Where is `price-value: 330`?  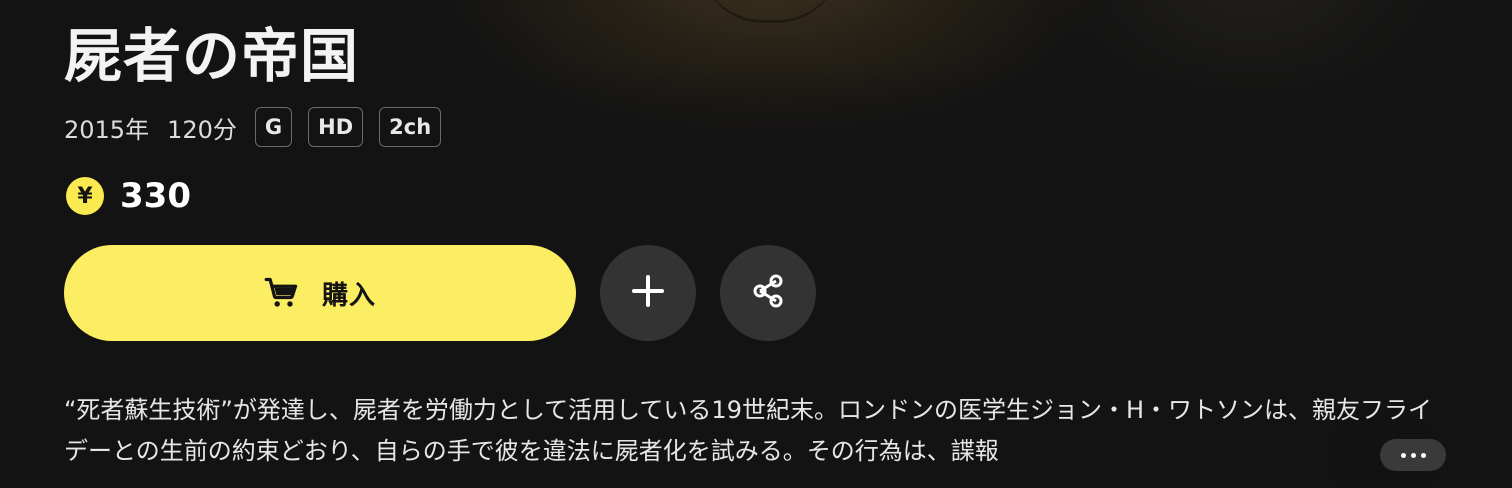 price-value: 330 is located at coordinates (155, 196).